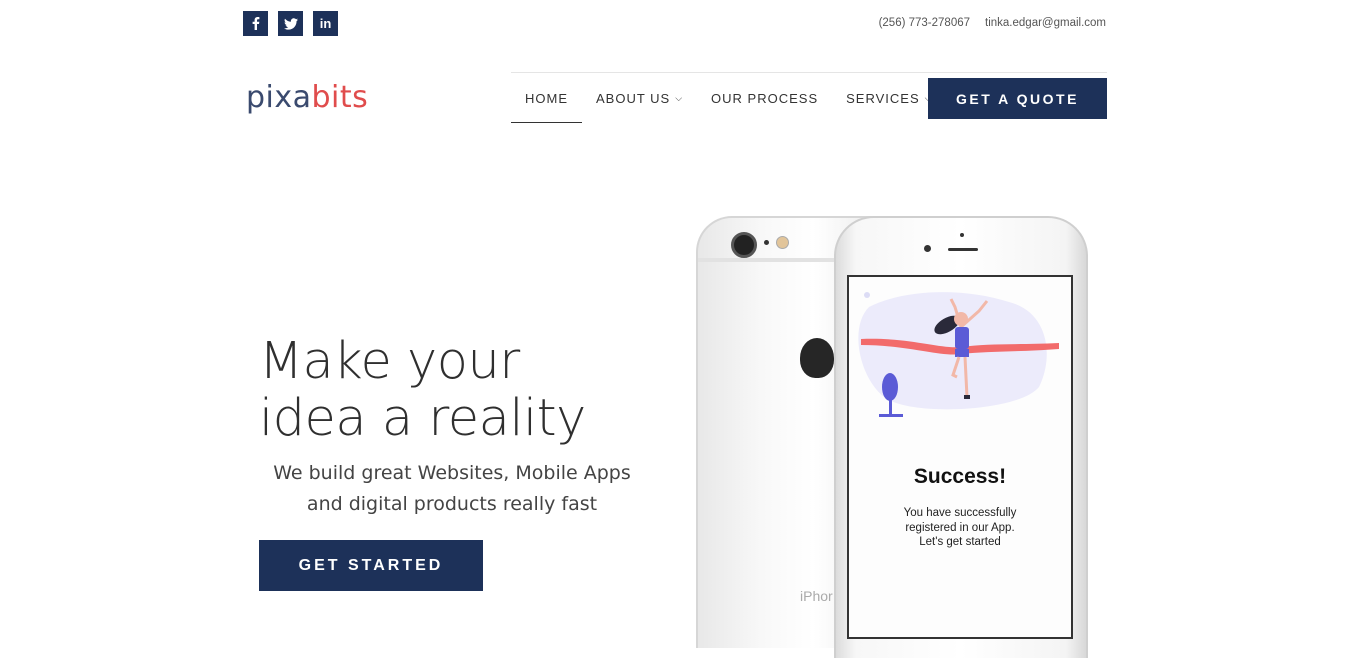 The height and width of the screenshot is (658, 1349). I want to click on success-line1: You have successfully, so click(960, 513).